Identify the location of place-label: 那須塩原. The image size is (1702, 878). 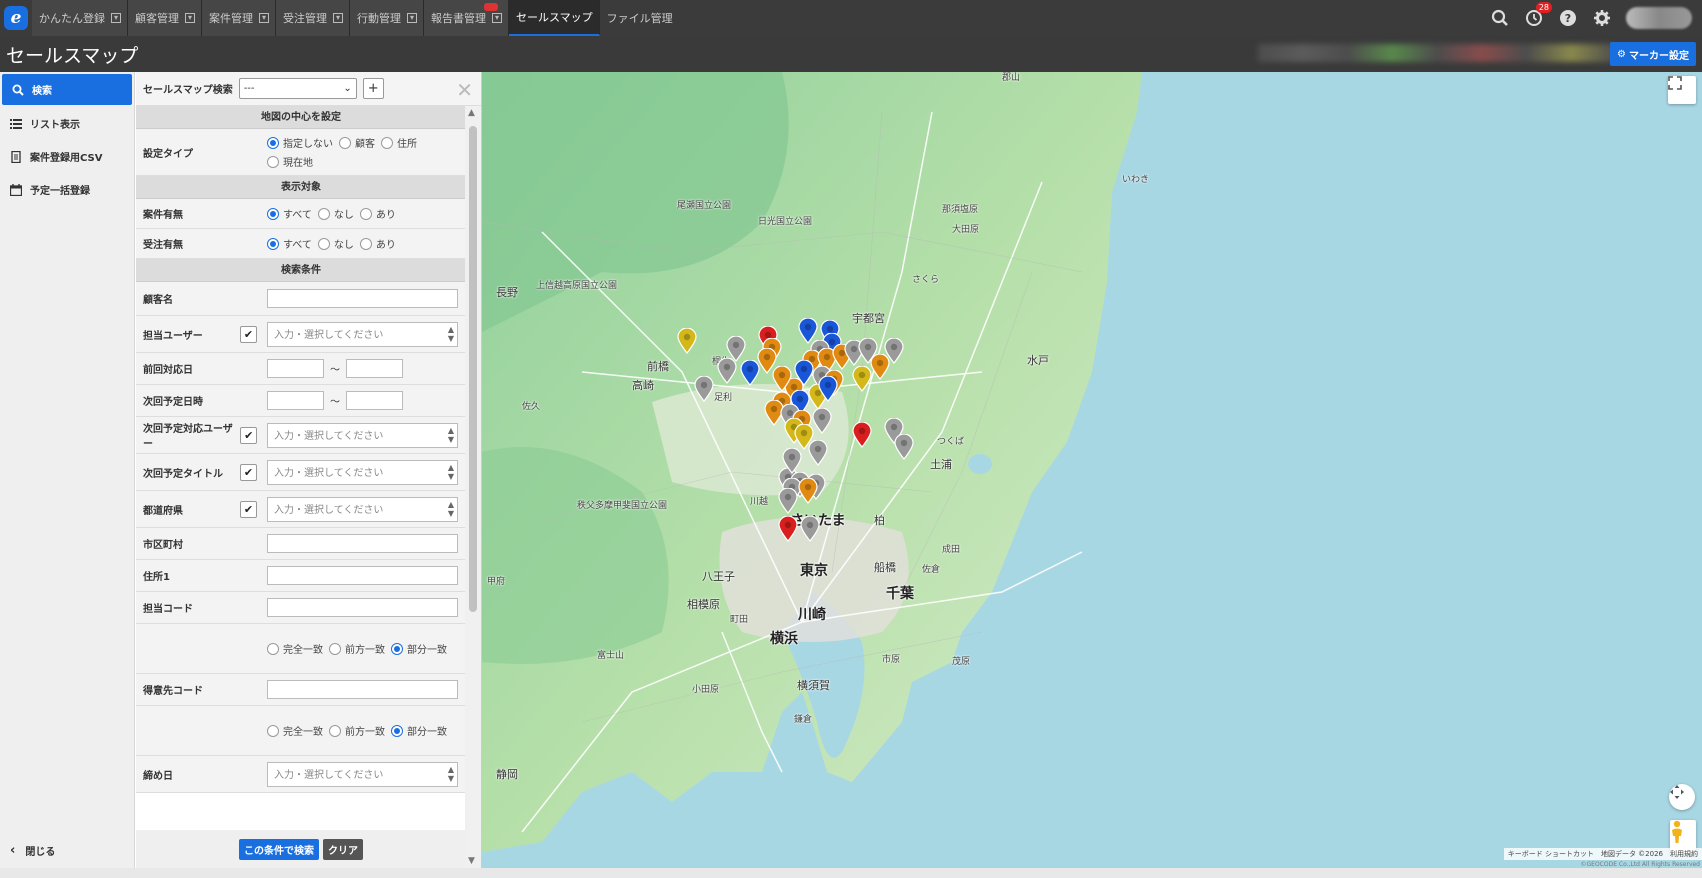
(960, 210).